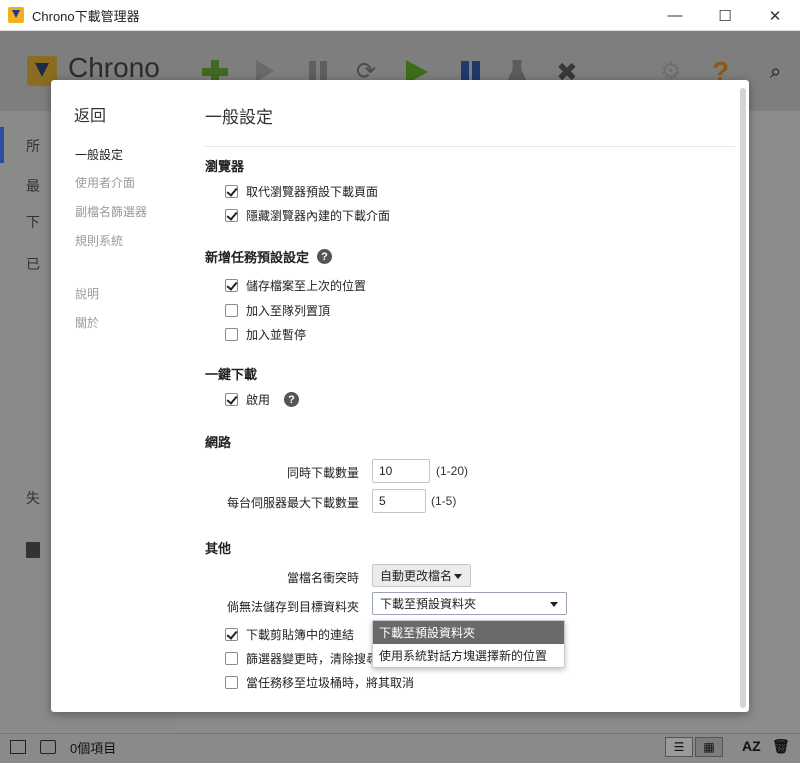  Describe the element at coordinates (33, 550) in the screenshot. I see `trash-icon` at that location.